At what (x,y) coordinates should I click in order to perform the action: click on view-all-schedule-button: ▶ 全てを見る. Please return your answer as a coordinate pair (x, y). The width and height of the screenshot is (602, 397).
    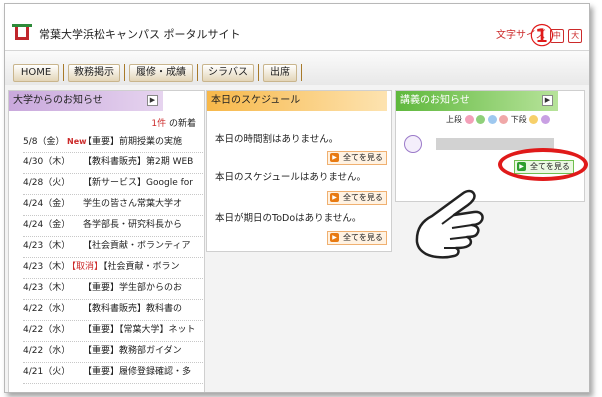
    Looking at the image, I should click on (357, 198).